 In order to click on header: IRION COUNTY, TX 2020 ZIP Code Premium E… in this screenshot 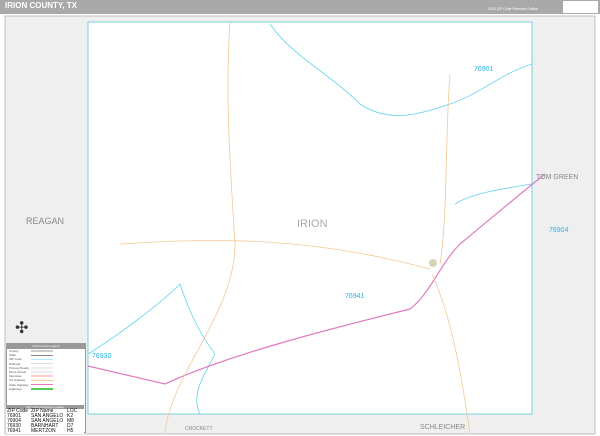, I will do `click(300, 7)`.